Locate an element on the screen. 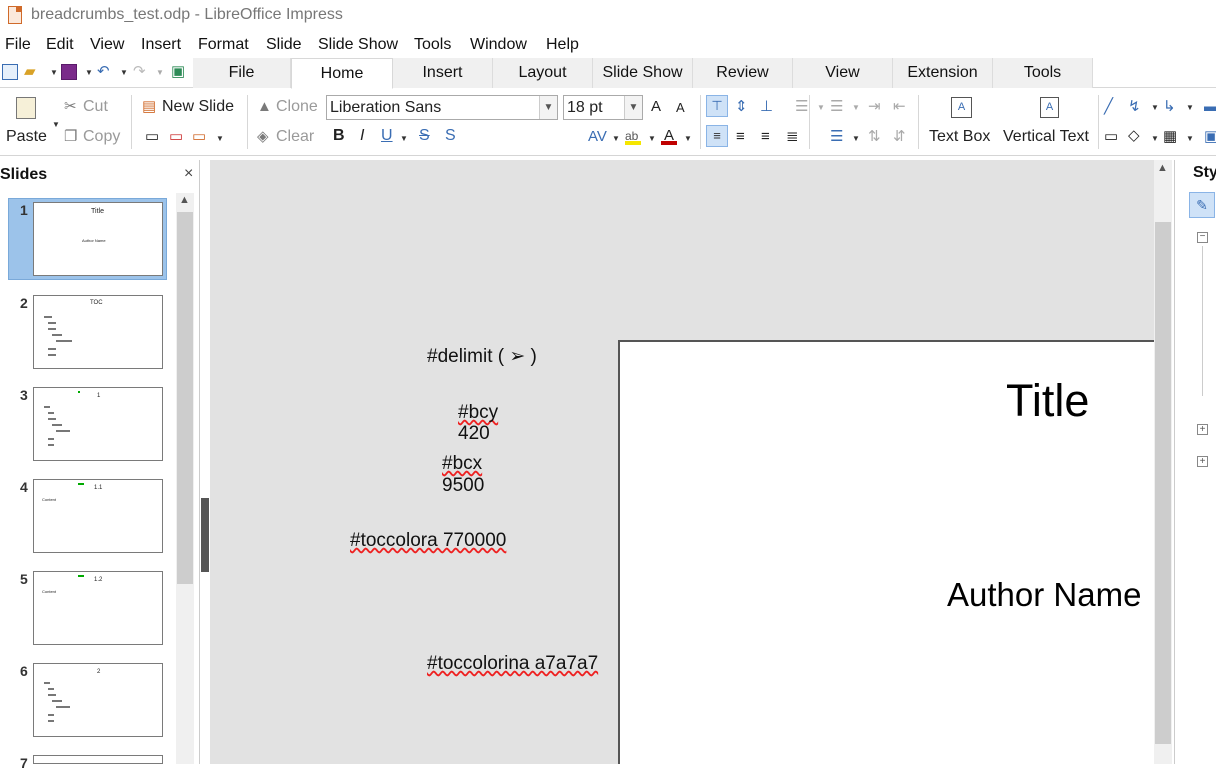 This screenshot has height=771, width=1216. slide-layout-icon: ▭ is located at coordinates (152, 137).